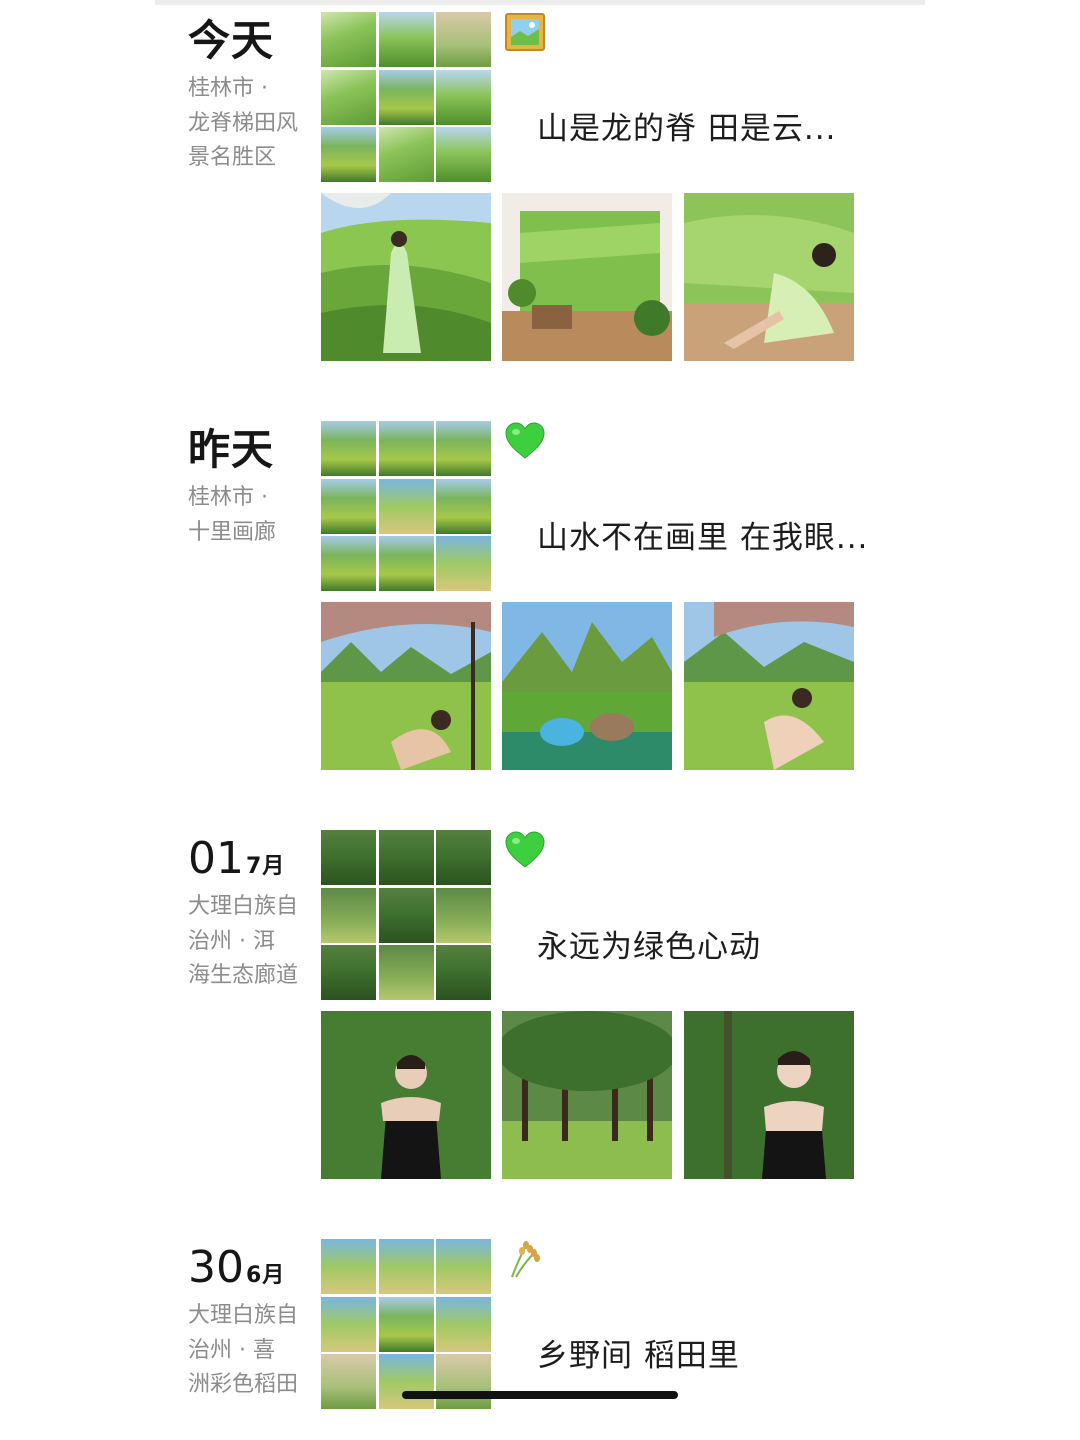  Describe the element at coordinates (525, 32) in the screenshot. I see `framed-picture-icon` at that location.